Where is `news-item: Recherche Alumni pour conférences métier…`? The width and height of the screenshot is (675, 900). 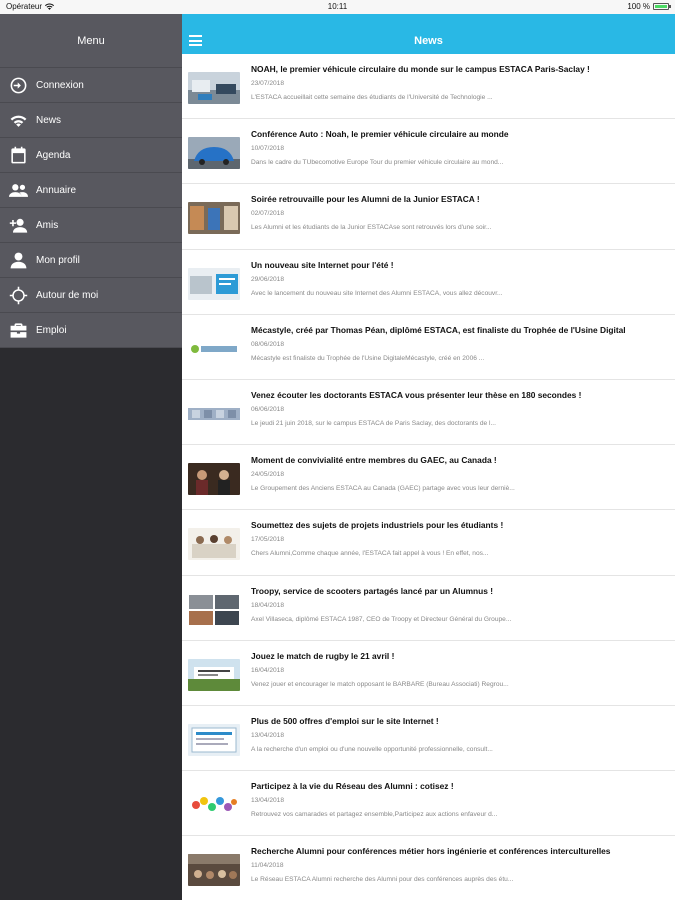 news-item: Recherche Alumni pour conférences métier… is located at coordinates (428, 868).